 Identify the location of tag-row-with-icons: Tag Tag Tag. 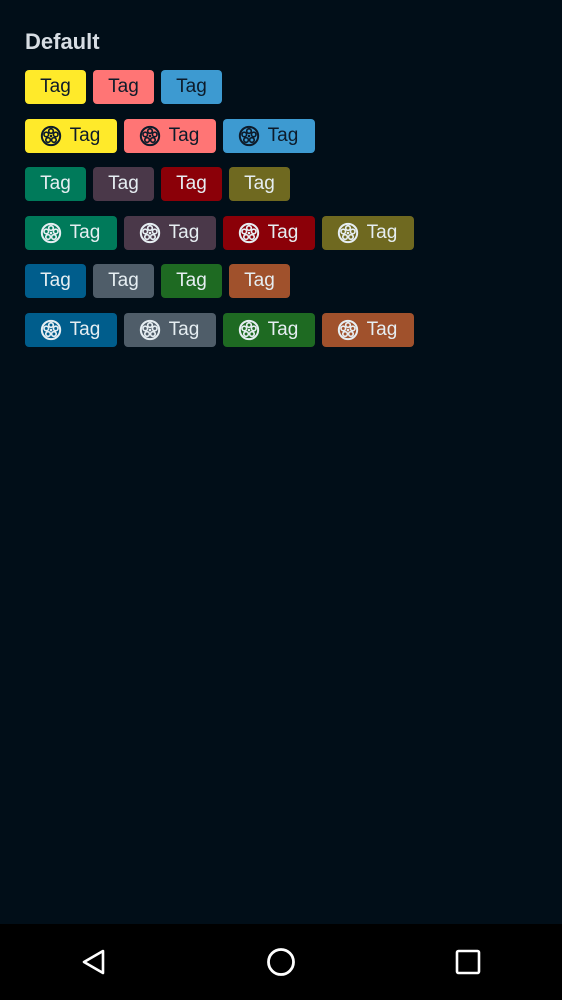
(293, 135).